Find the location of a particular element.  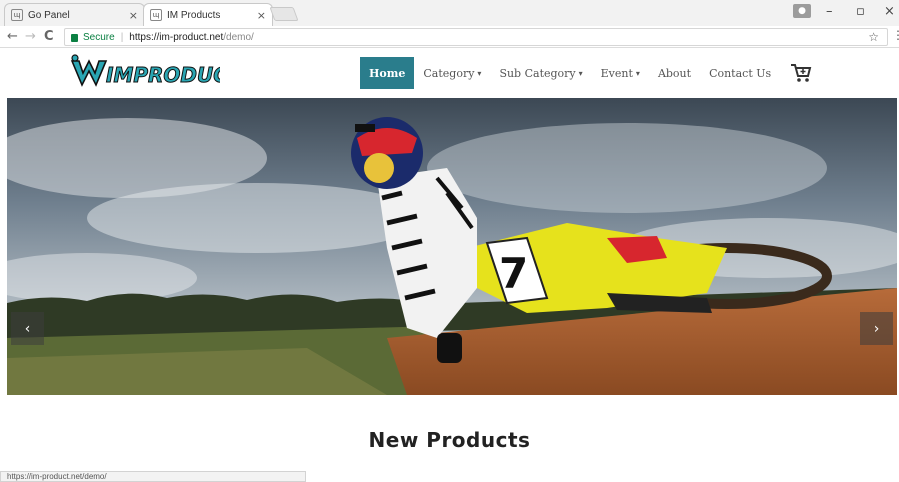

user-profile-icon: ● is located at coordinates (802, 11).